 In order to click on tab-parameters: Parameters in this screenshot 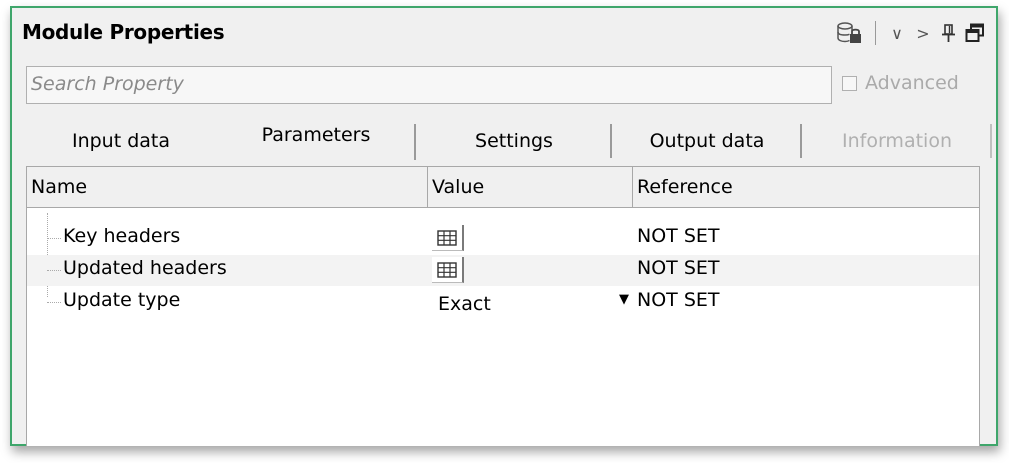, I will do `click(316, 138)`.